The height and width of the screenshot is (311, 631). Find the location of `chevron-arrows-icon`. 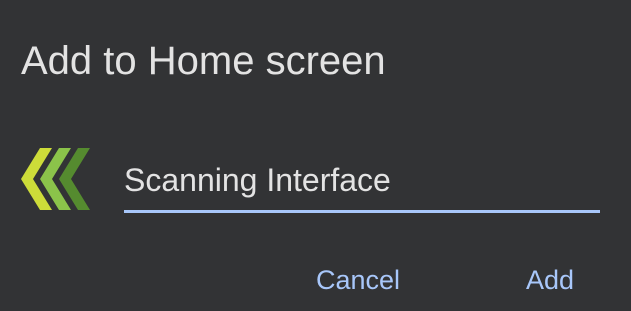

chevron-arrows-icon is located at coordinates (56, 179).